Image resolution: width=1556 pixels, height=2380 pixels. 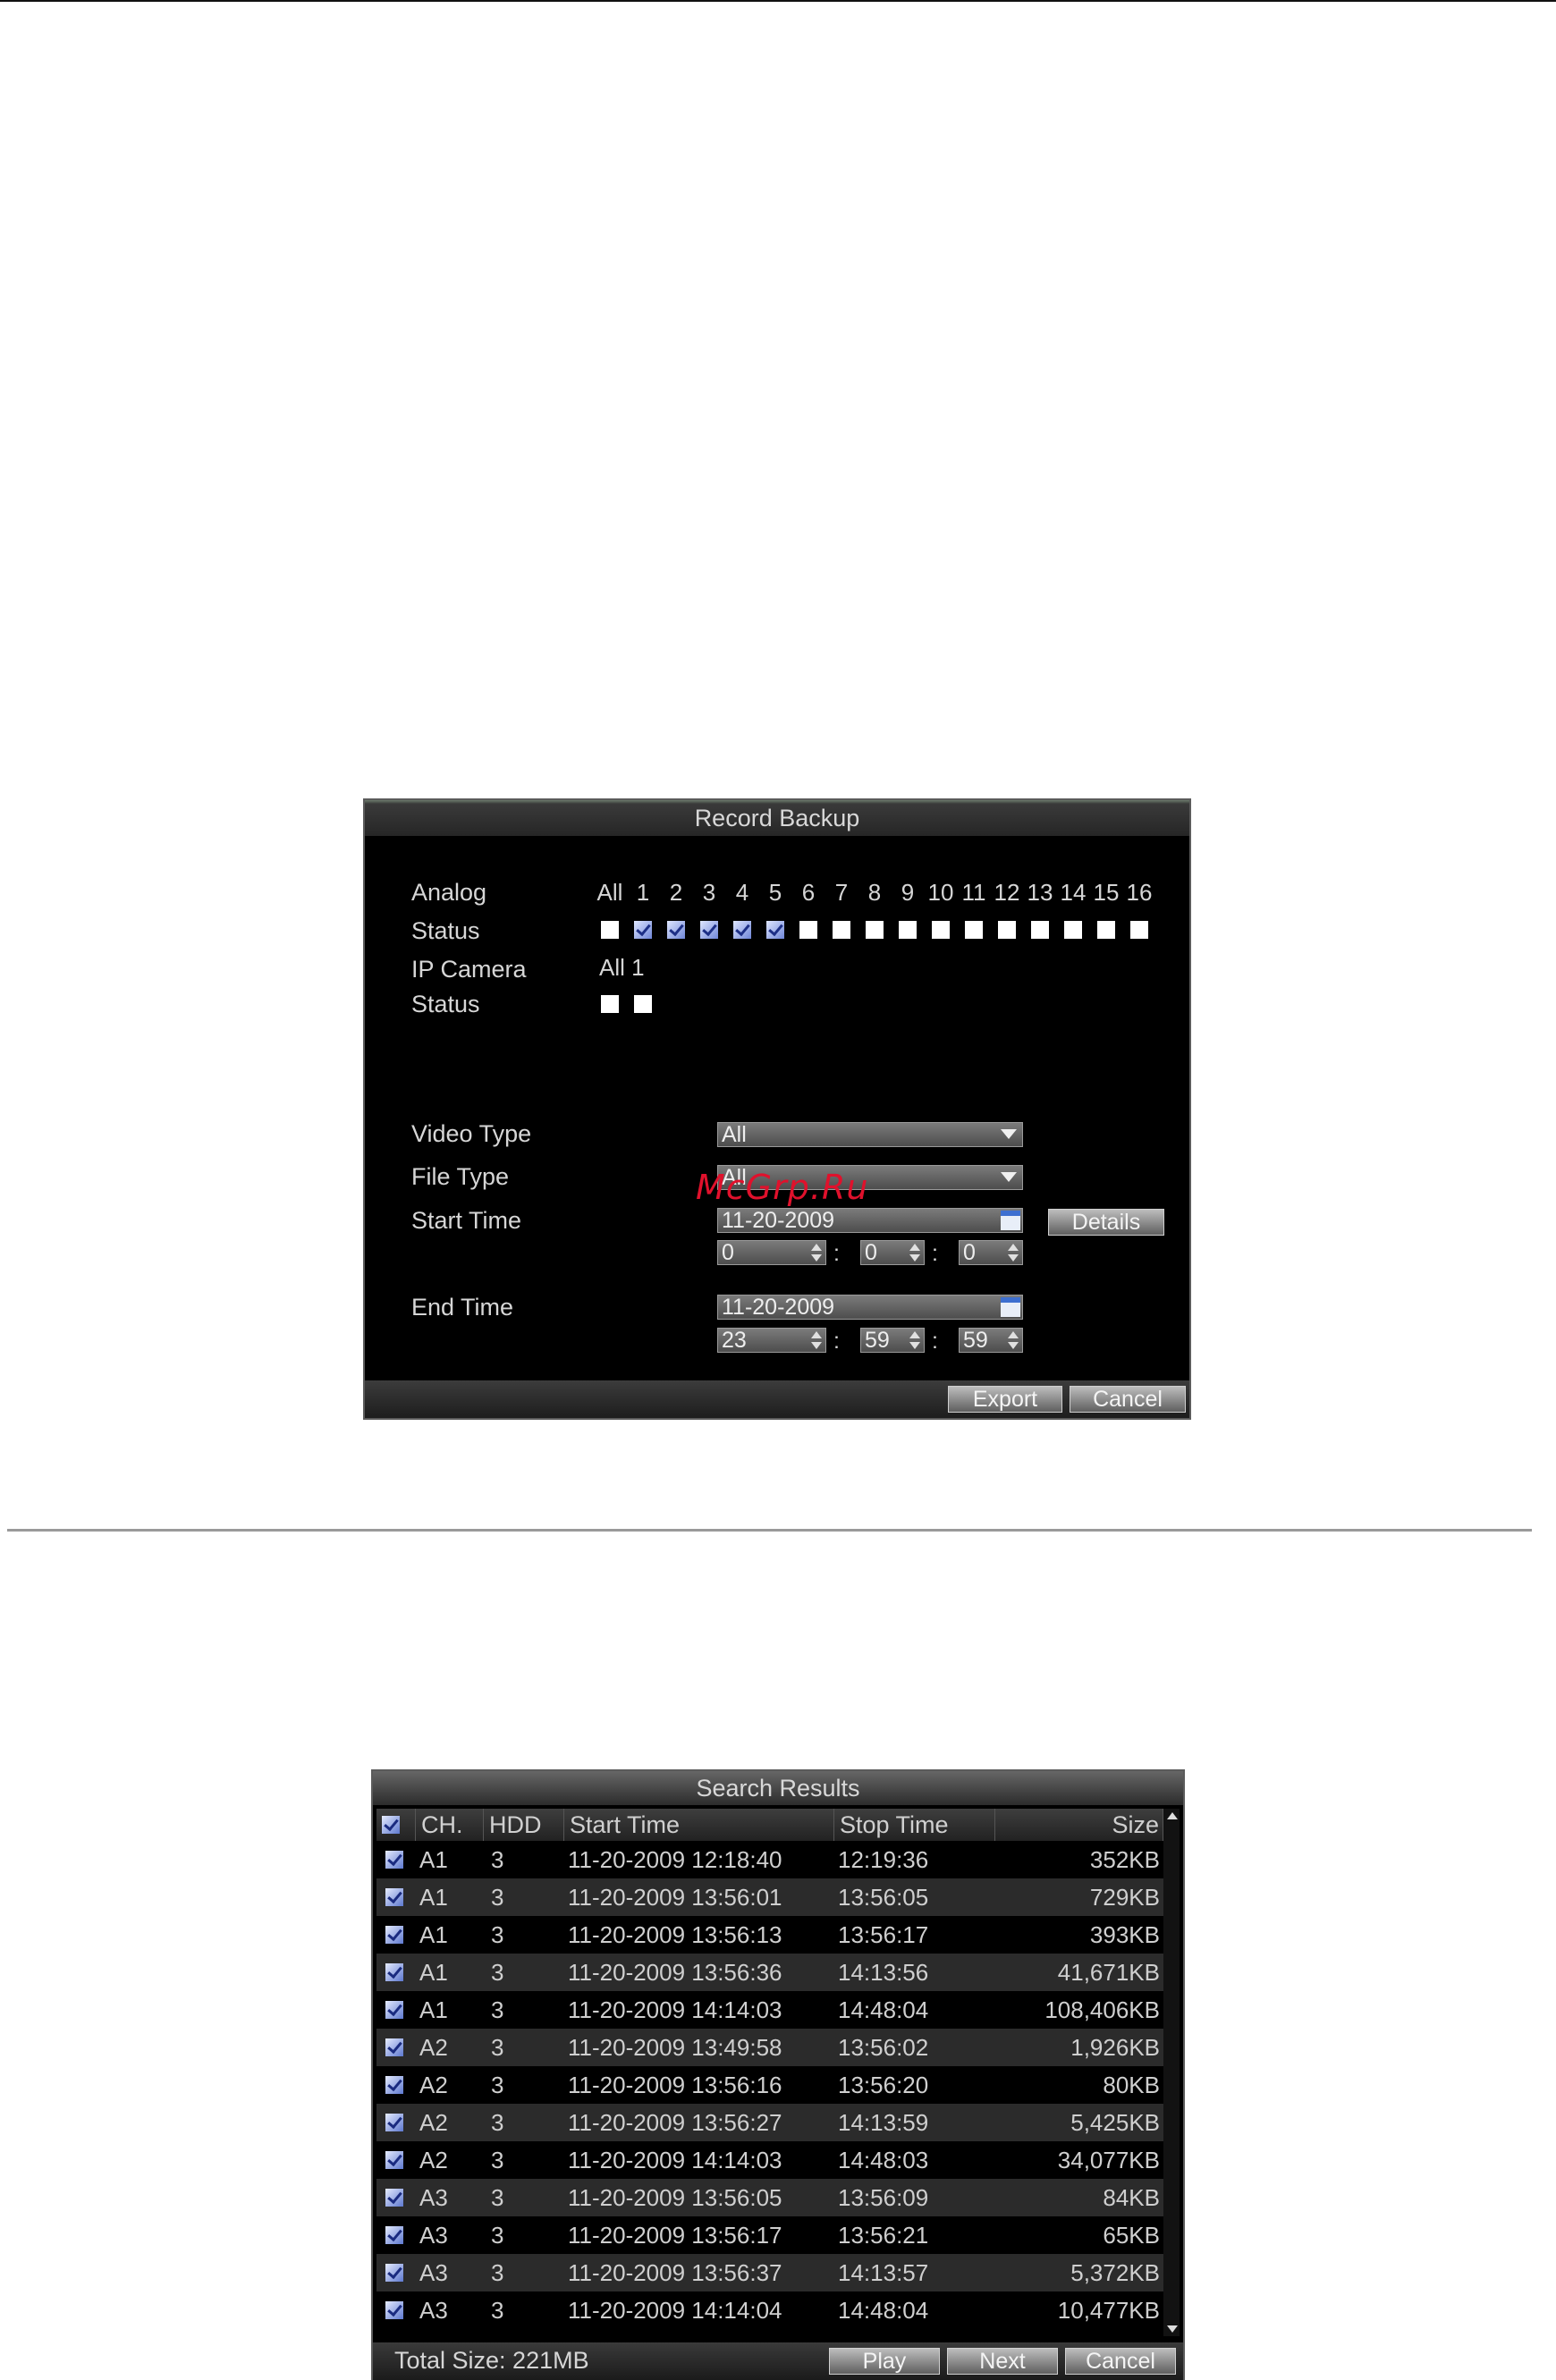 What do you see at coordinates (622, 967) in the screenshot?
I see `ip-channel-numbers: All 1` at bounding box center [622, 967].